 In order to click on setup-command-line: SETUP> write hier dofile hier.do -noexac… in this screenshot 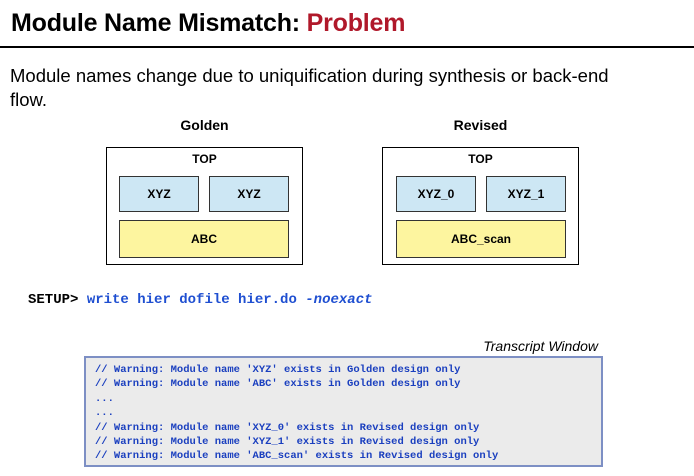, I will do `click(200, 300)`.